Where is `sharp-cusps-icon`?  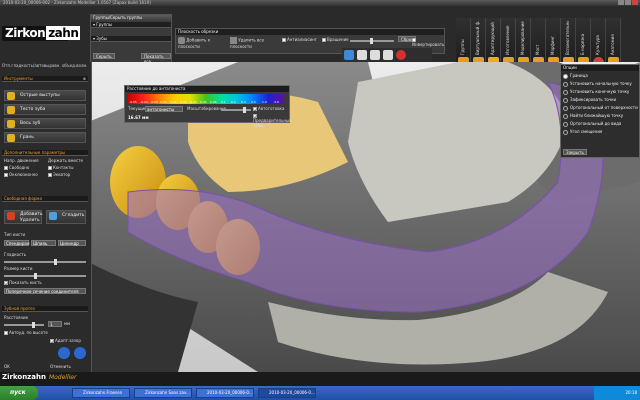
sharp-cusps-icon is located at coordinates (11, 96).